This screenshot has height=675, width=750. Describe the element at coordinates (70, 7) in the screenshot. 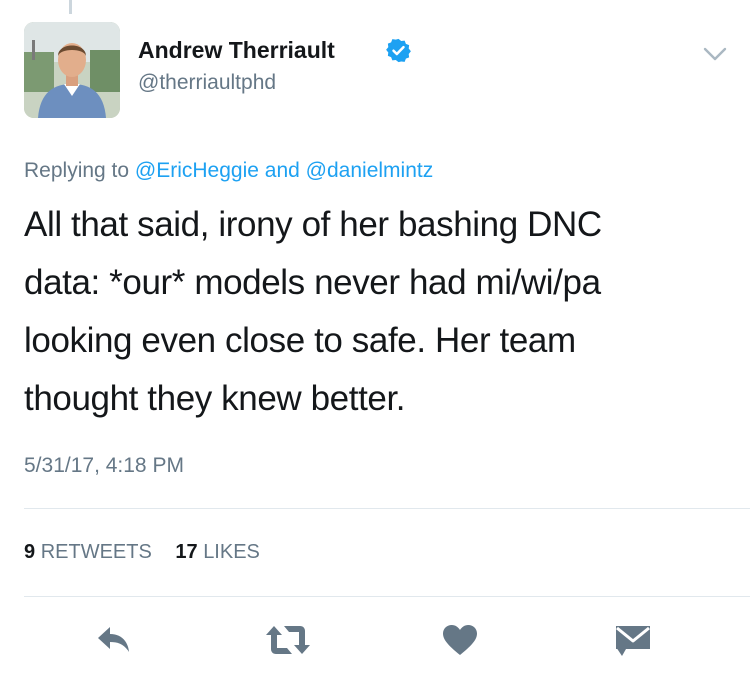

I see `thread-connector-line` at that location.